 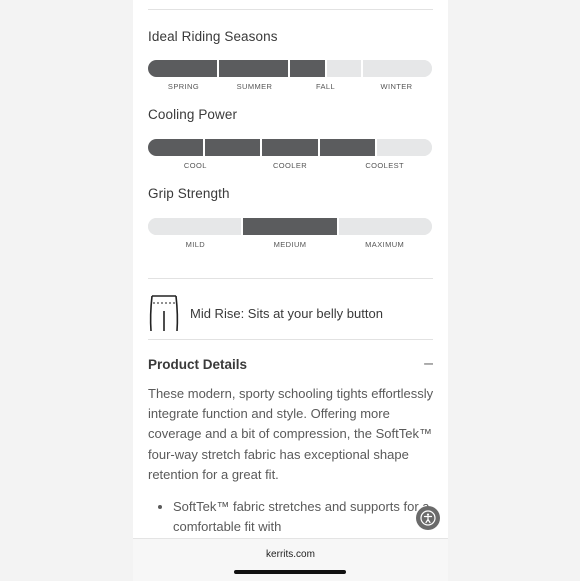 What do you see at coordinates (213, 36) in the screenshot?
I see `seasons-title: Ideal Riding Seasons` at bounding box center [213, 36].